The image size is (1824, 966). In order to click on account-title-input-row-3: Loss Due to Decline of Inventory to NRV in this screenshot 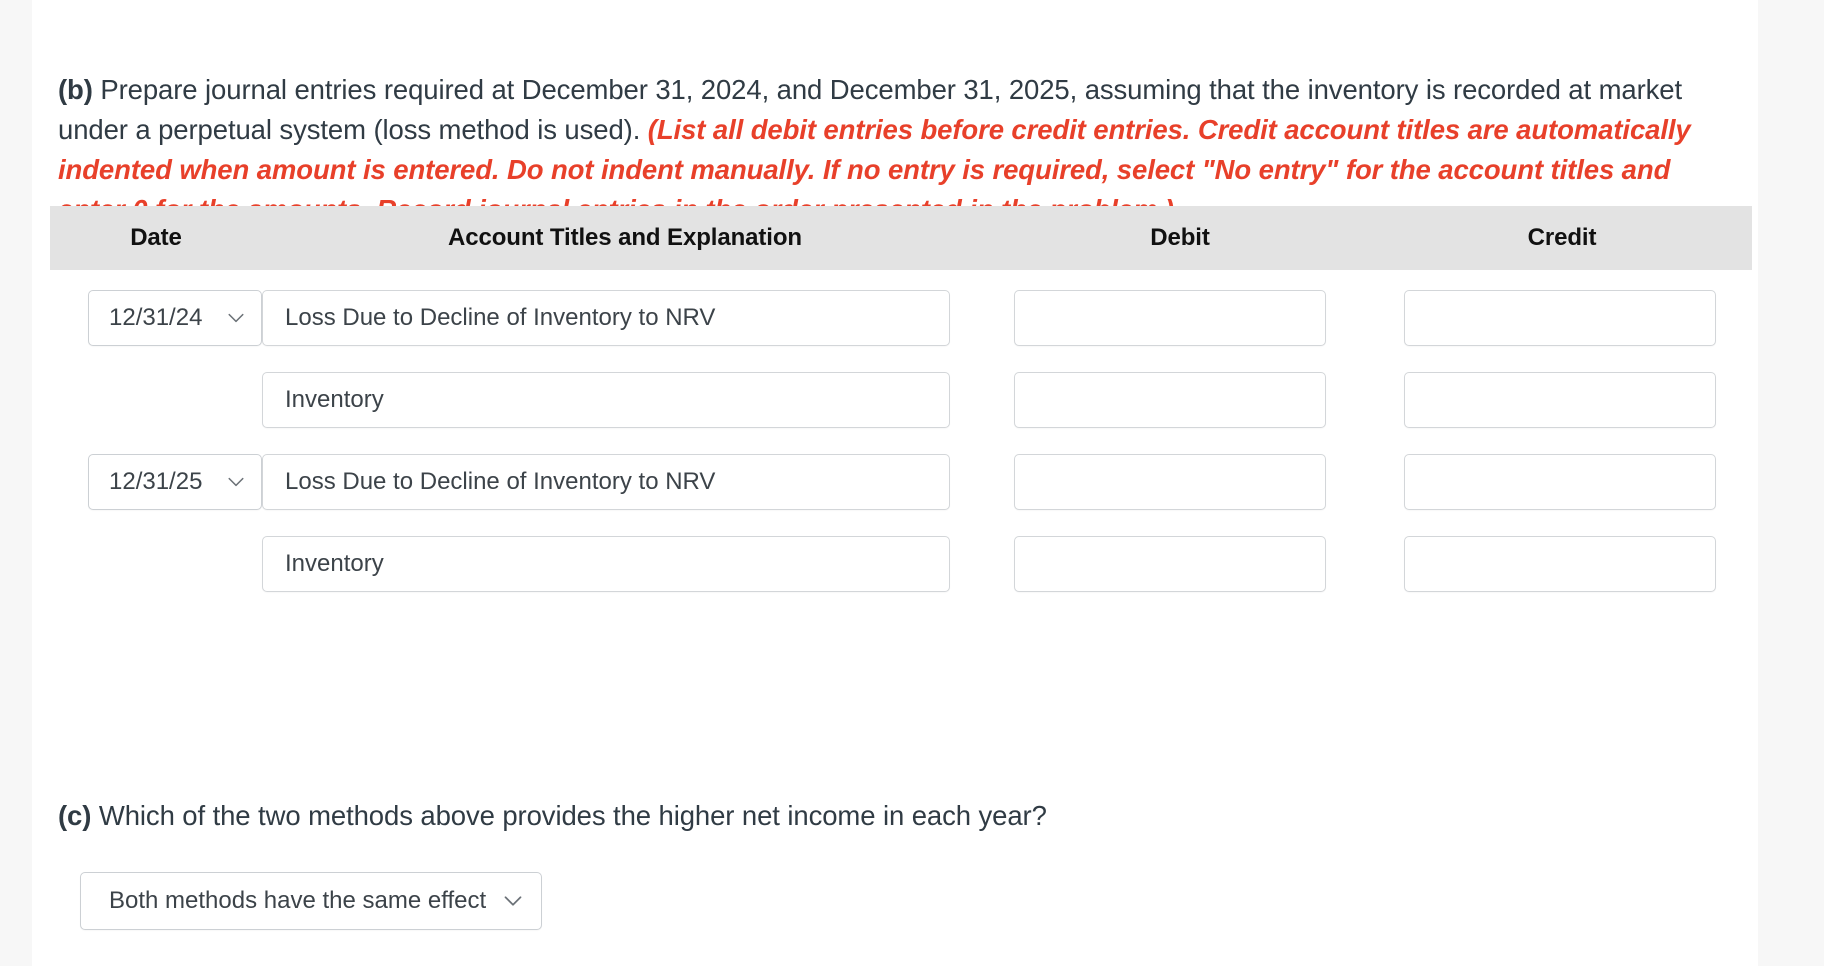, I will do `click(606, 482)`.